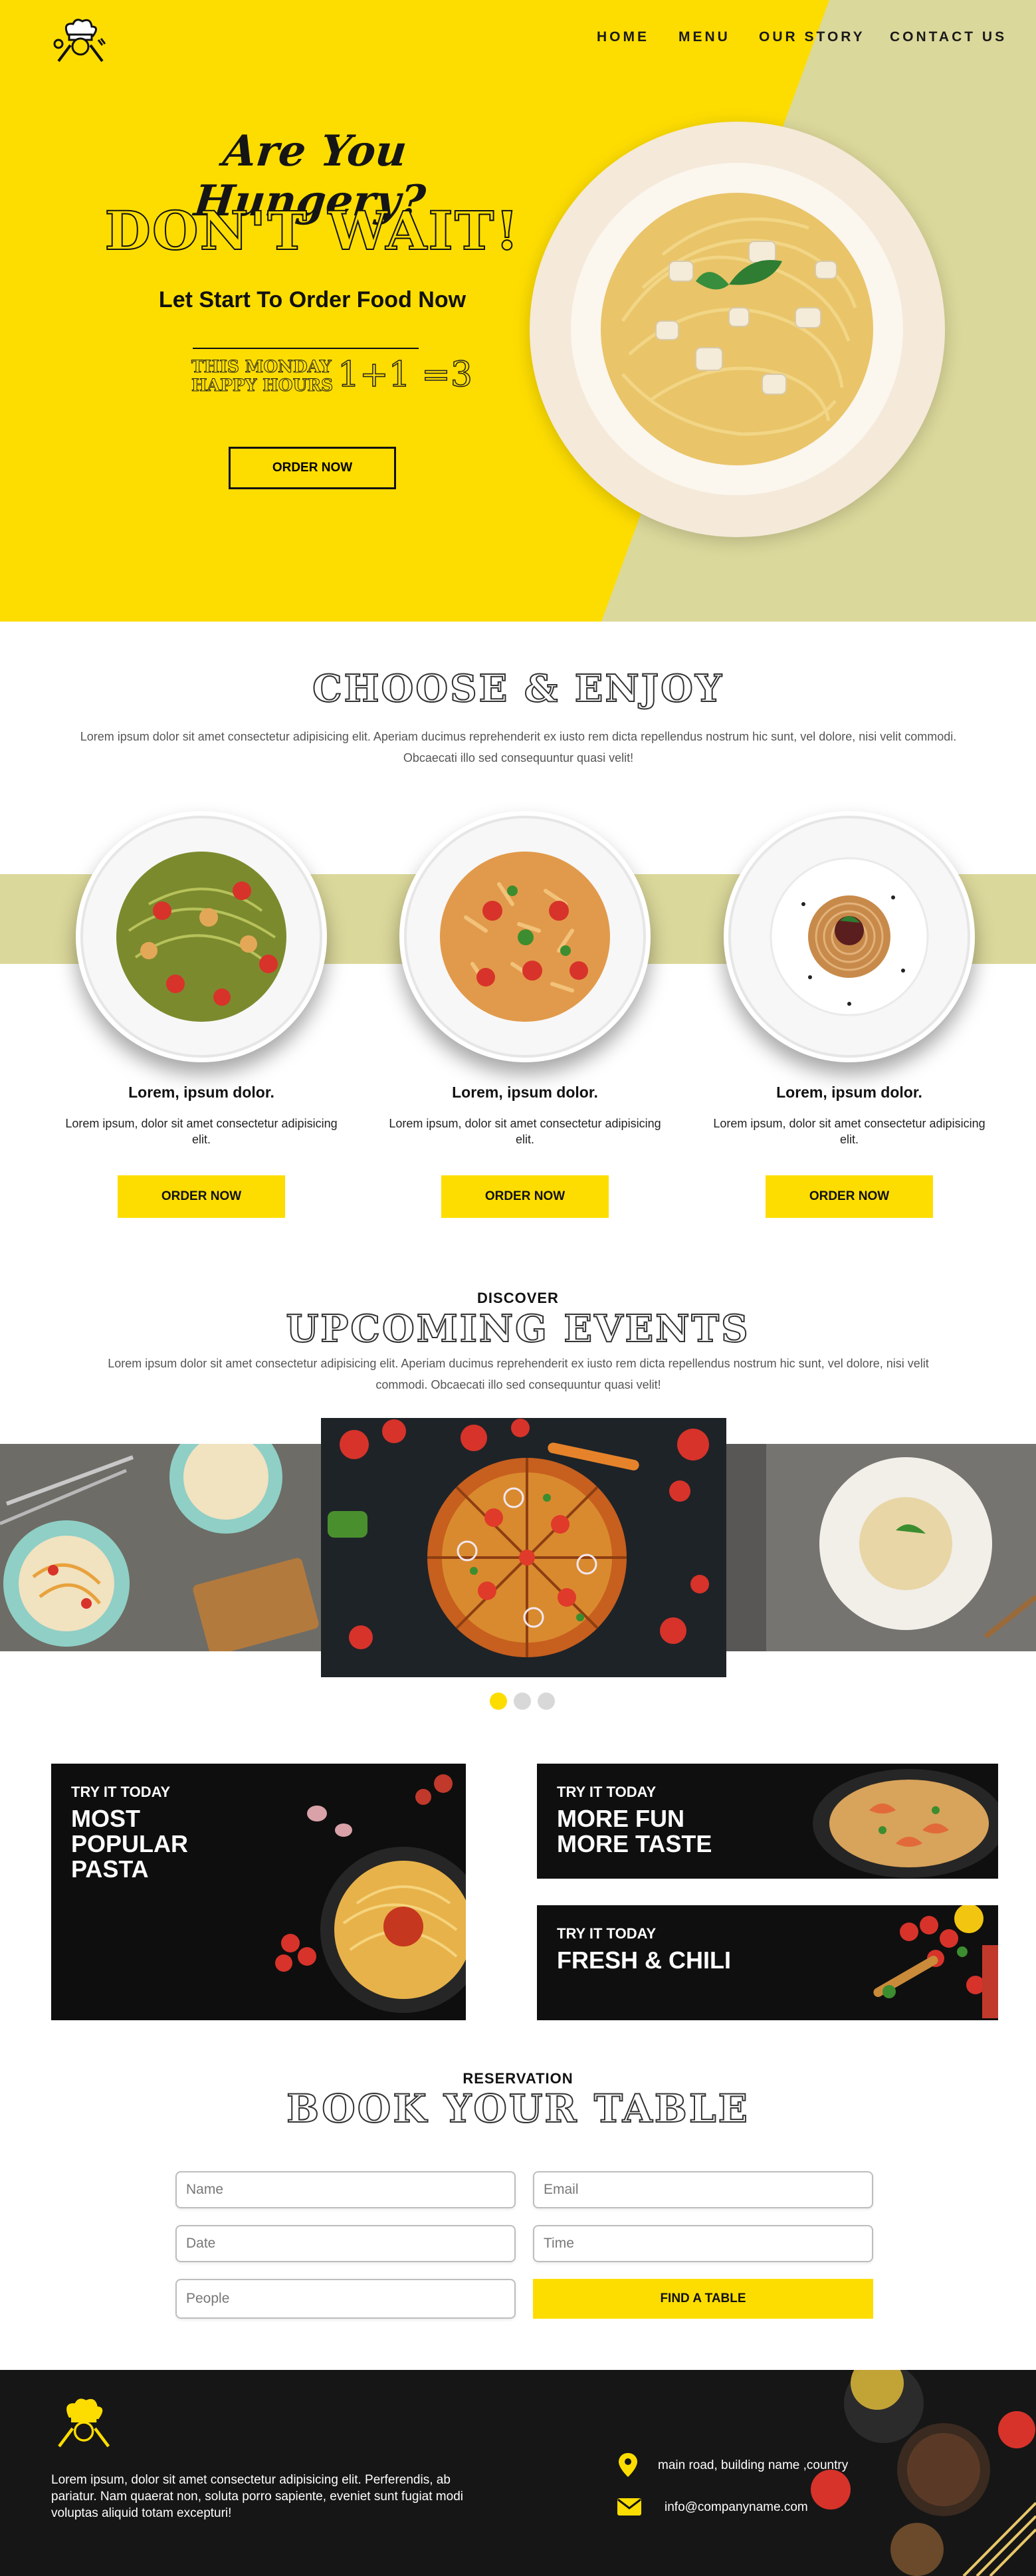 Image resolution: width=1036 pixels, height=2576 pixels. Describe the element at coordinates (703, 2243) in the screenshot. I see `time-input` at that location.